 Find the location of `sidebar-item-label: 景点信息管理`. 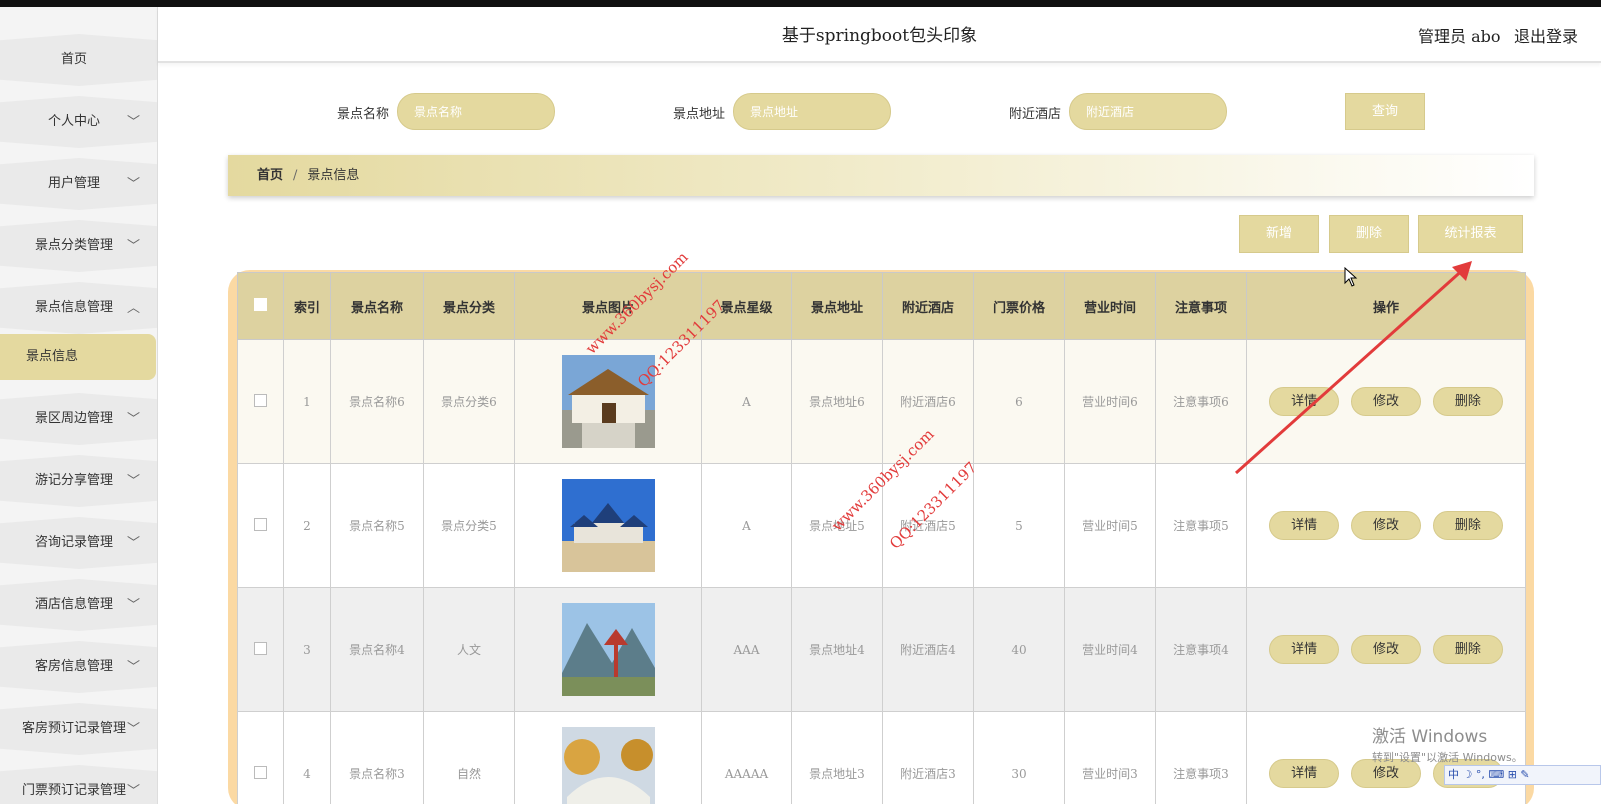

sidebar-item-label: 景点信息管理 is located at coordinates (73, 307).